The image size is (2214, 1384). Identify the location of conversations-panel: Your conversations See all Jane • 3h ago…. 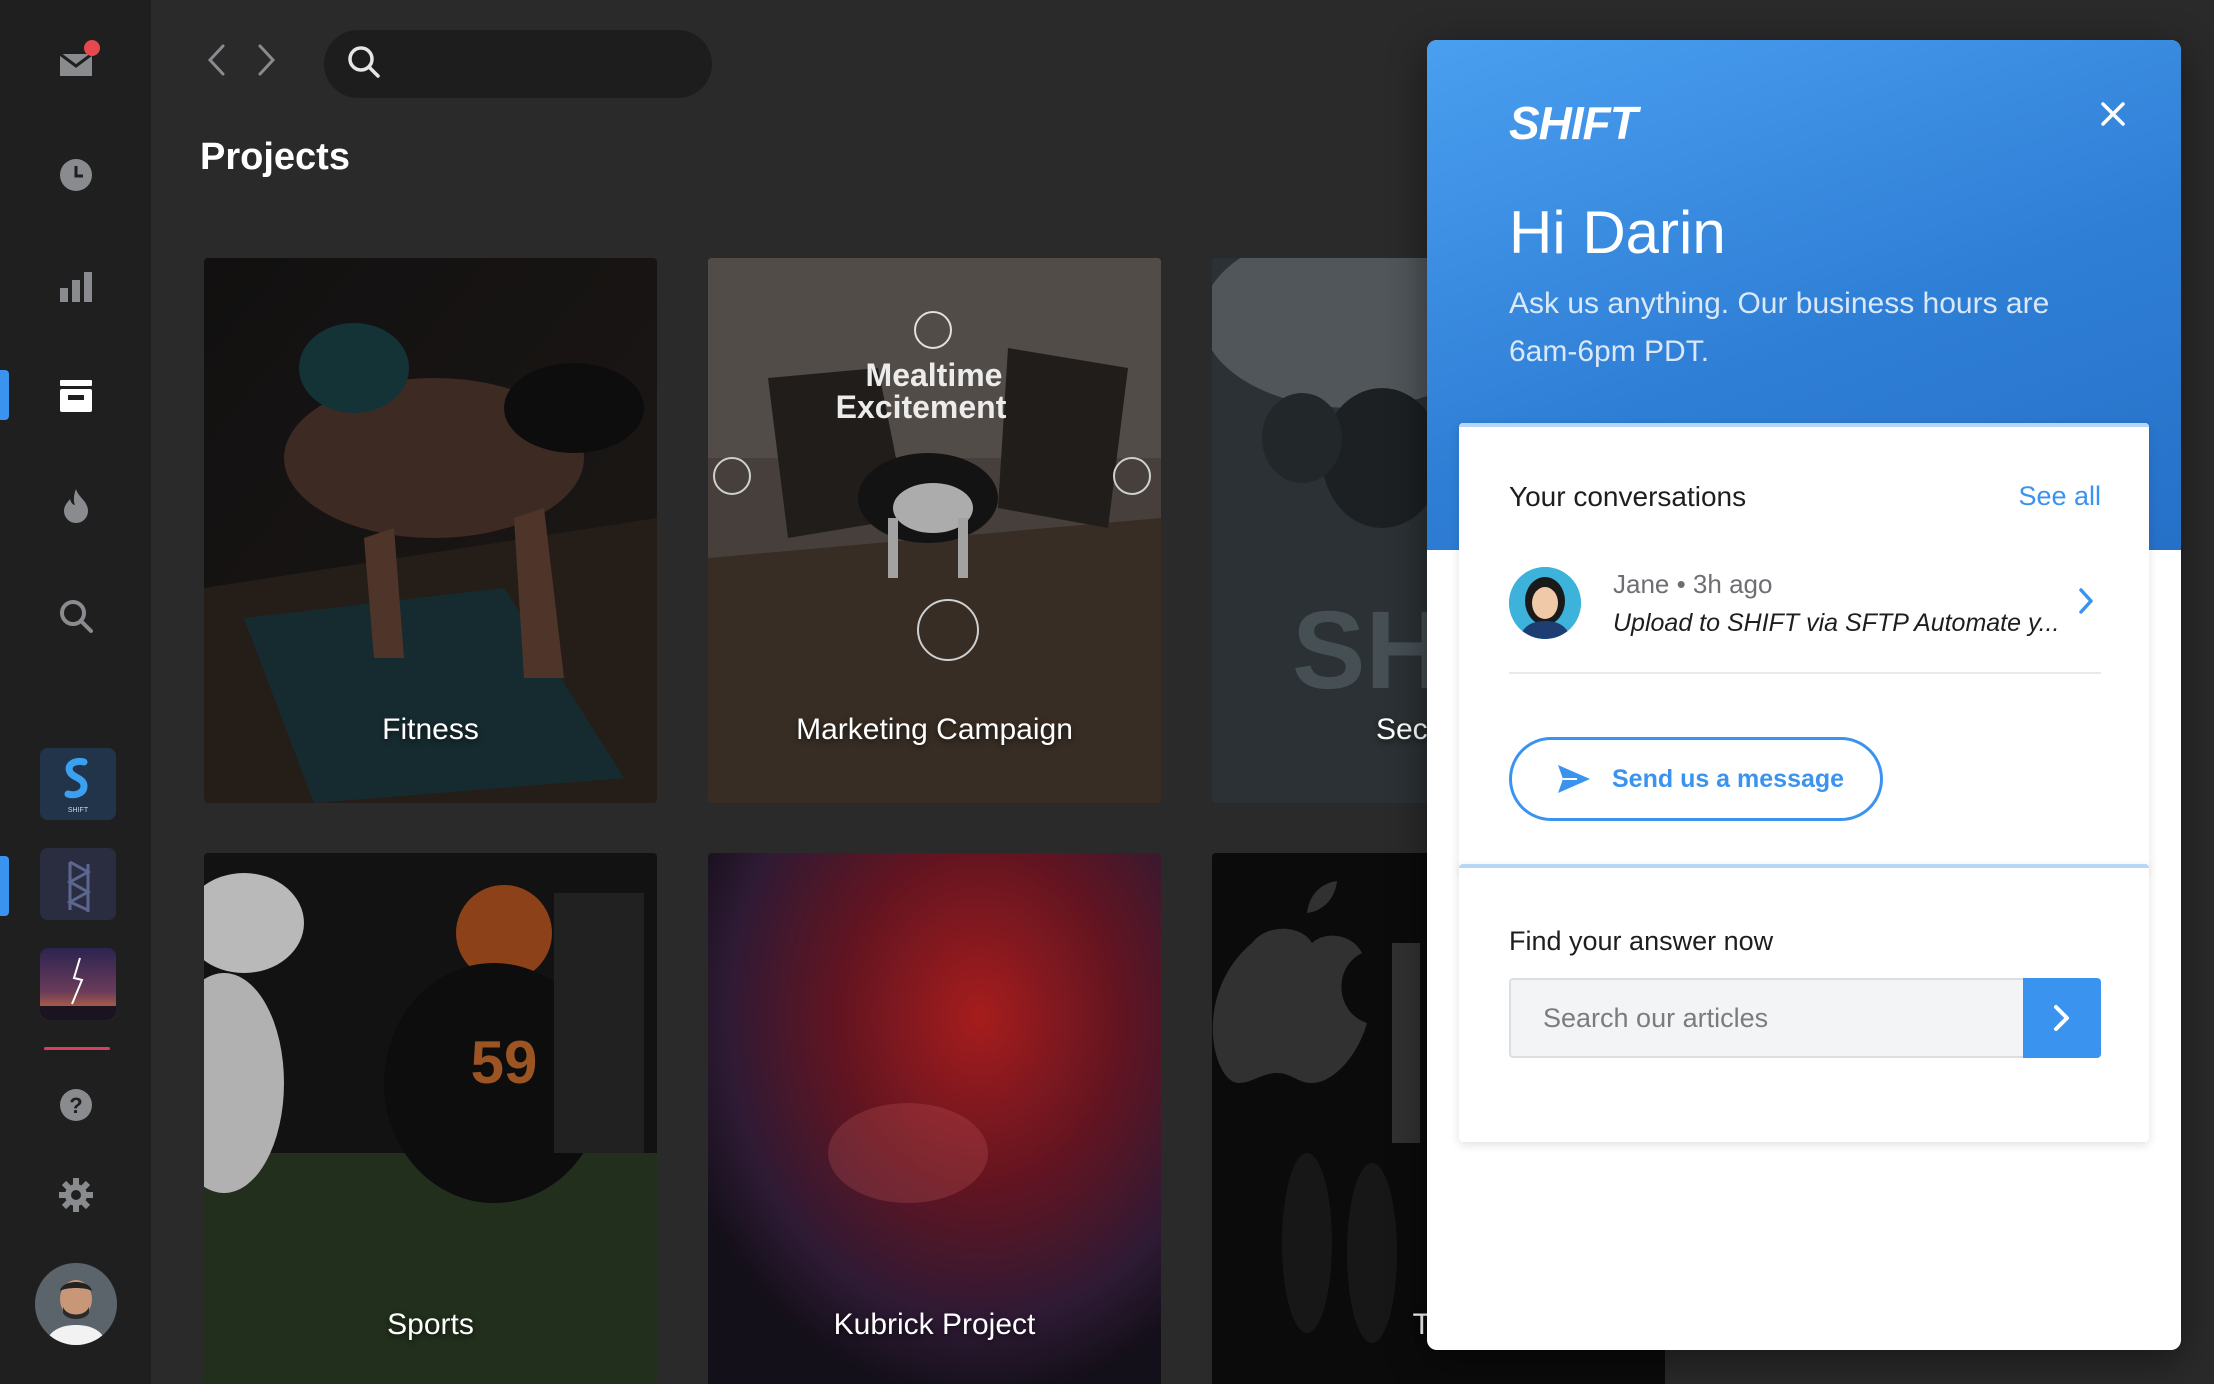
(1804, 647).